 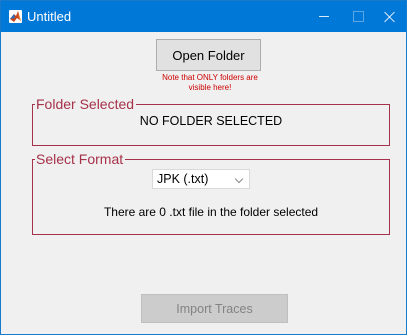 I want to click on format-dropdown: JPK (.txt), so click(x=201, y=179).